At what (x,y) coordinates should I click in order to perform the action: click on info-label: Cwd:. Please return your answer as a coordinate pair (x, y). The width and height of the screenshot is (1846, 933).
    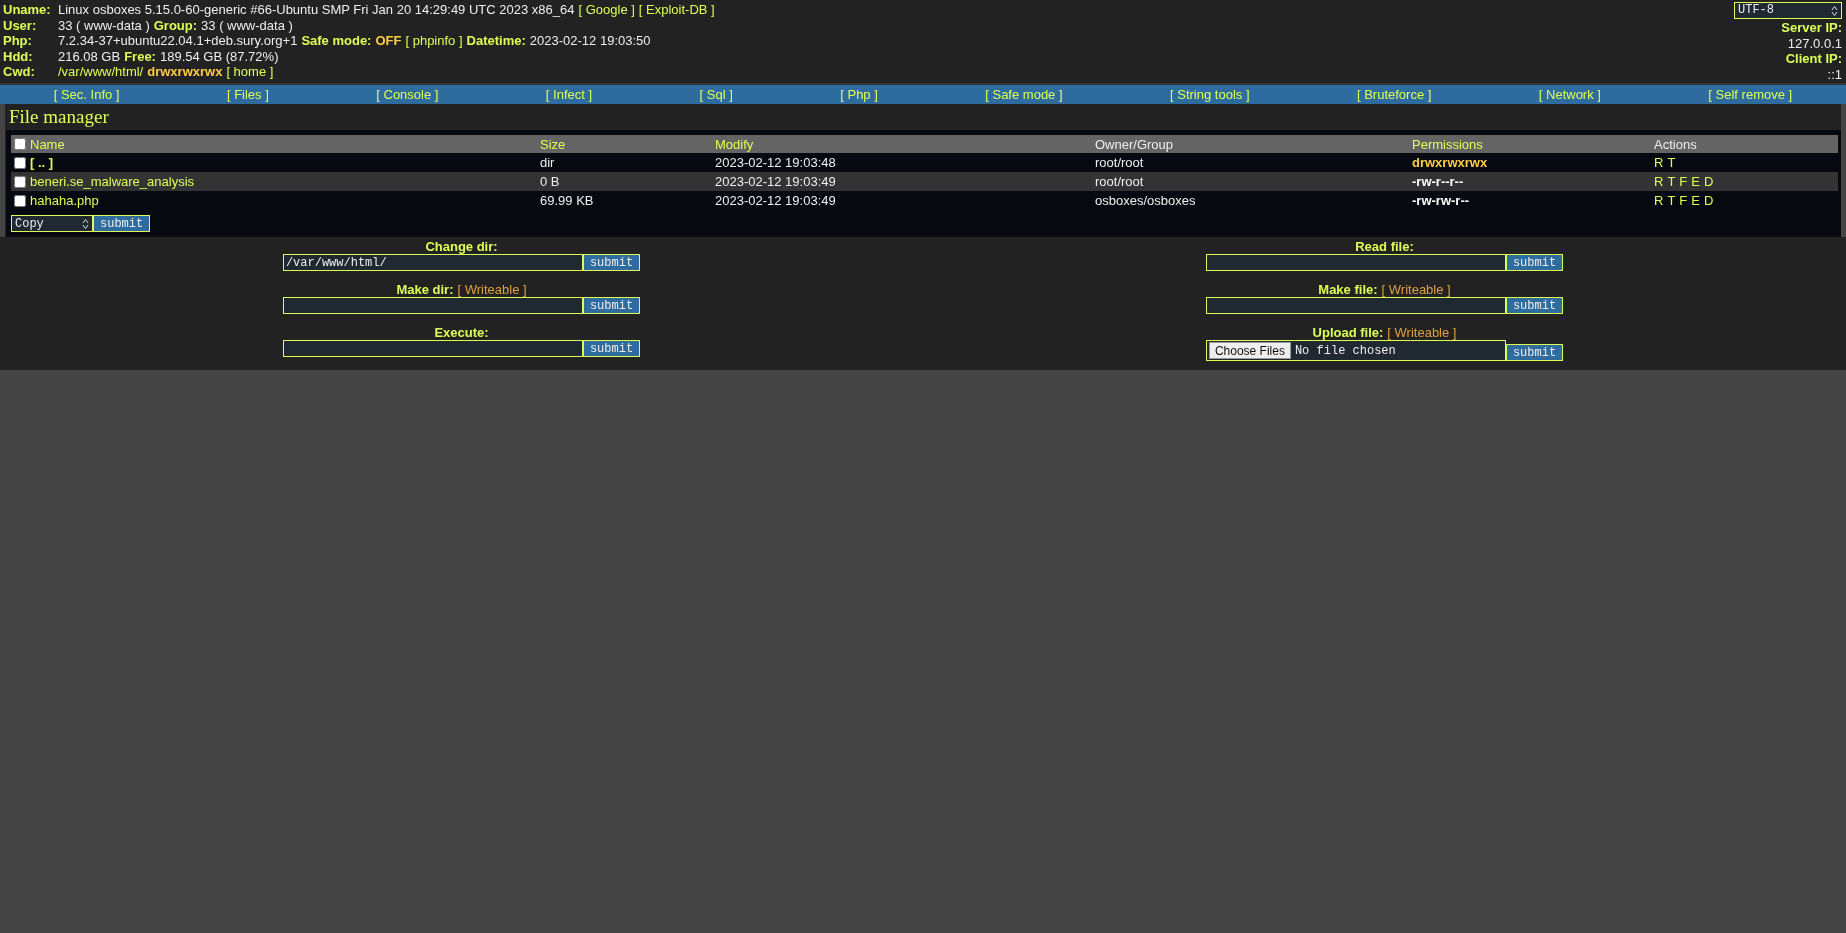
    Looking at the image, I should click on (19, 72).